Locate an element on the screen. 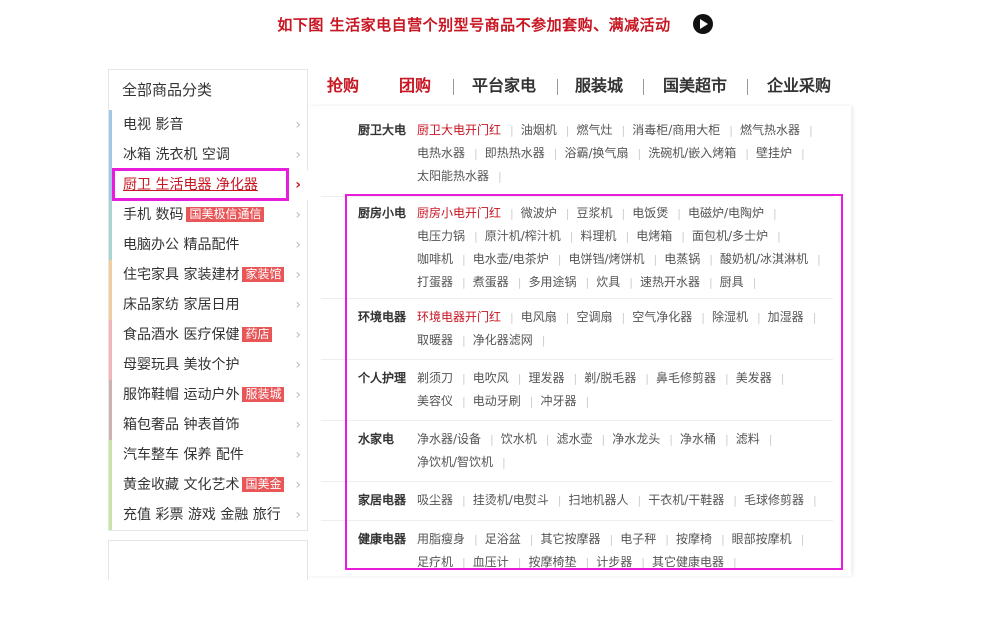 This screenshot has width=990, height=619. category-badge: 国美极信通信 is located at coordinates (225, 214).